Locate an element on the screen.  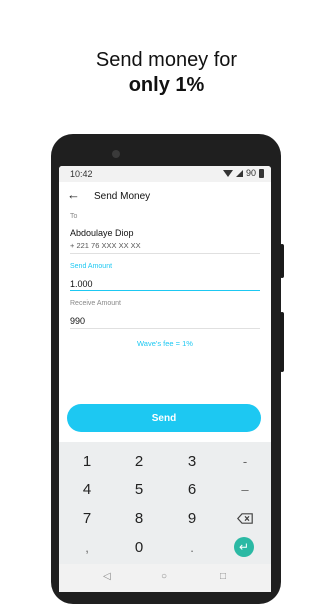
front-camera is located at coordinates (116, 154).